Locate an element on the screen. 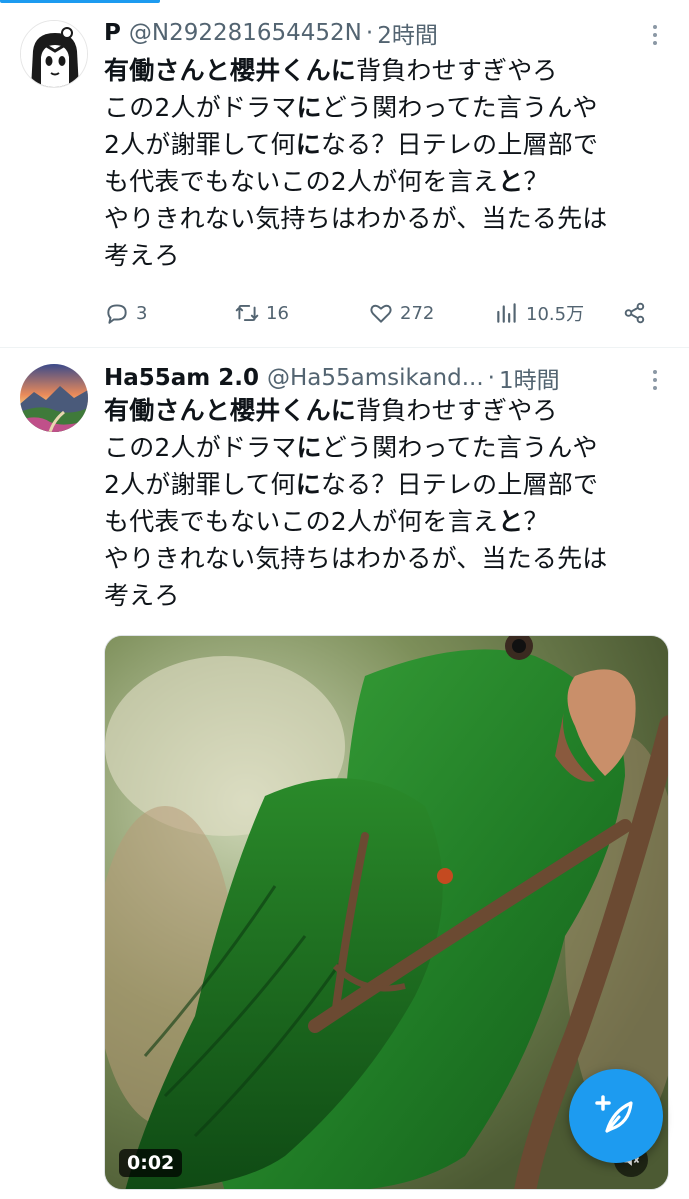 The image size is (689, 1199). like-button: 272 is located at coordinates (401, 313).